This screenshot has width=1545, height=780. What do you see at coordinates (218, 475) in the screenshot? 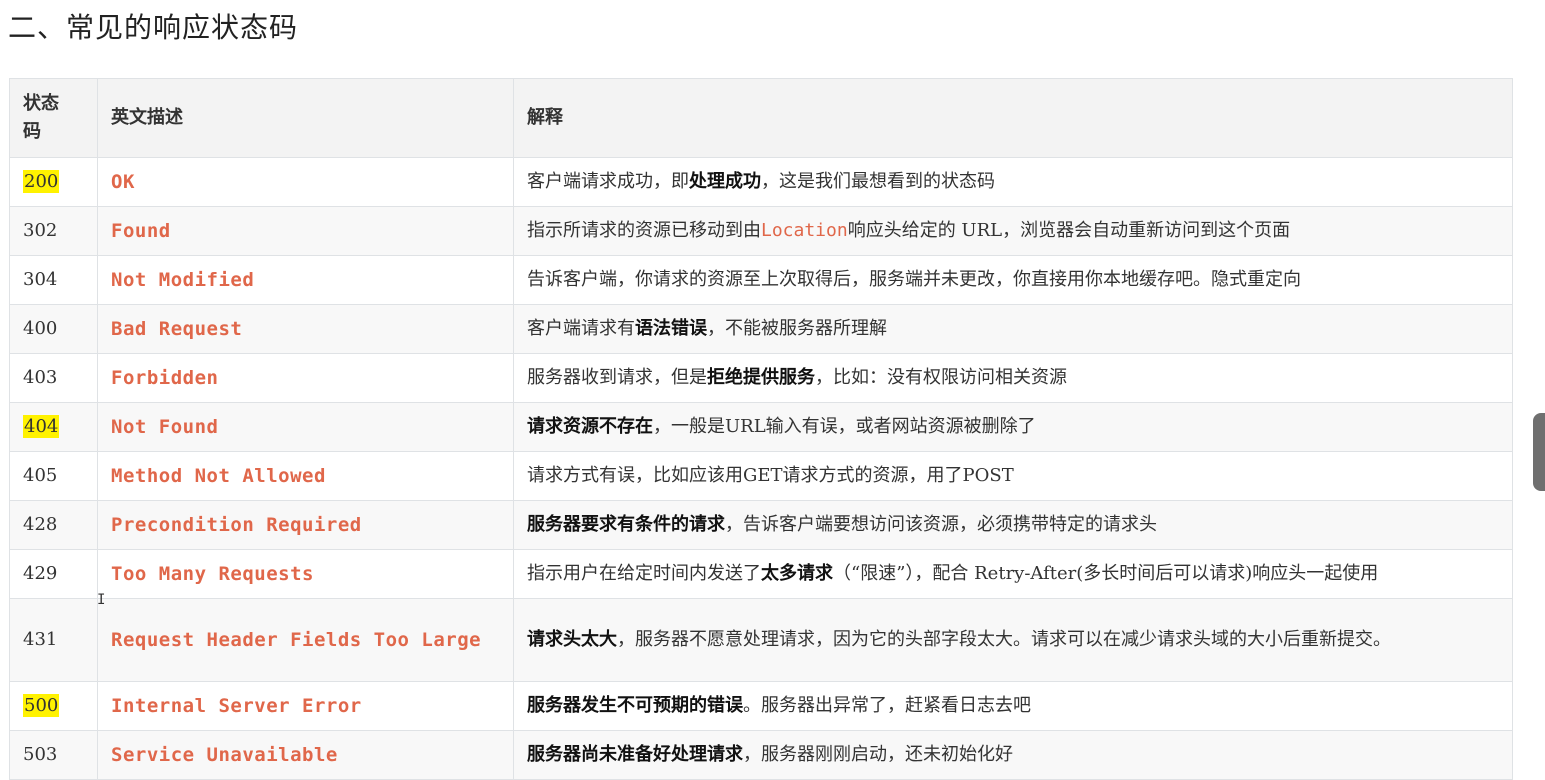
I see `english-description: Method Not Allowed` at bounding box center [218, 475].